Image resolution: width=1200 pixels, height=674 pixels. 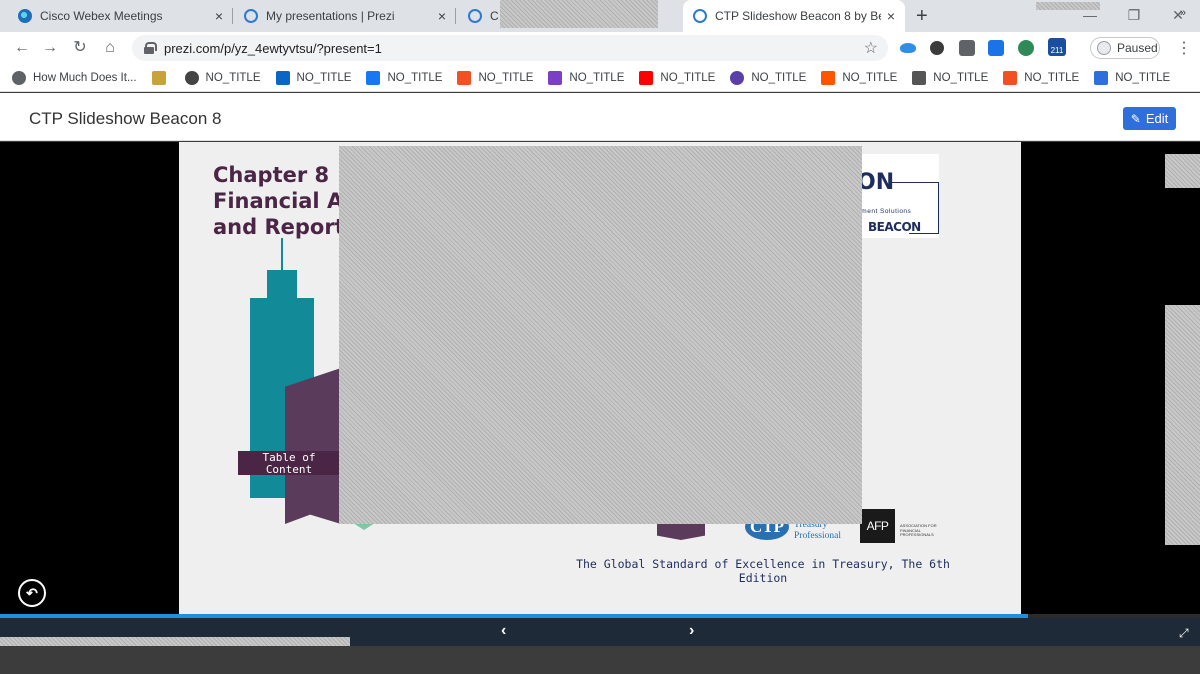 I want to click on calendar-extension-icon: 211, so click(x=1057, y=47).